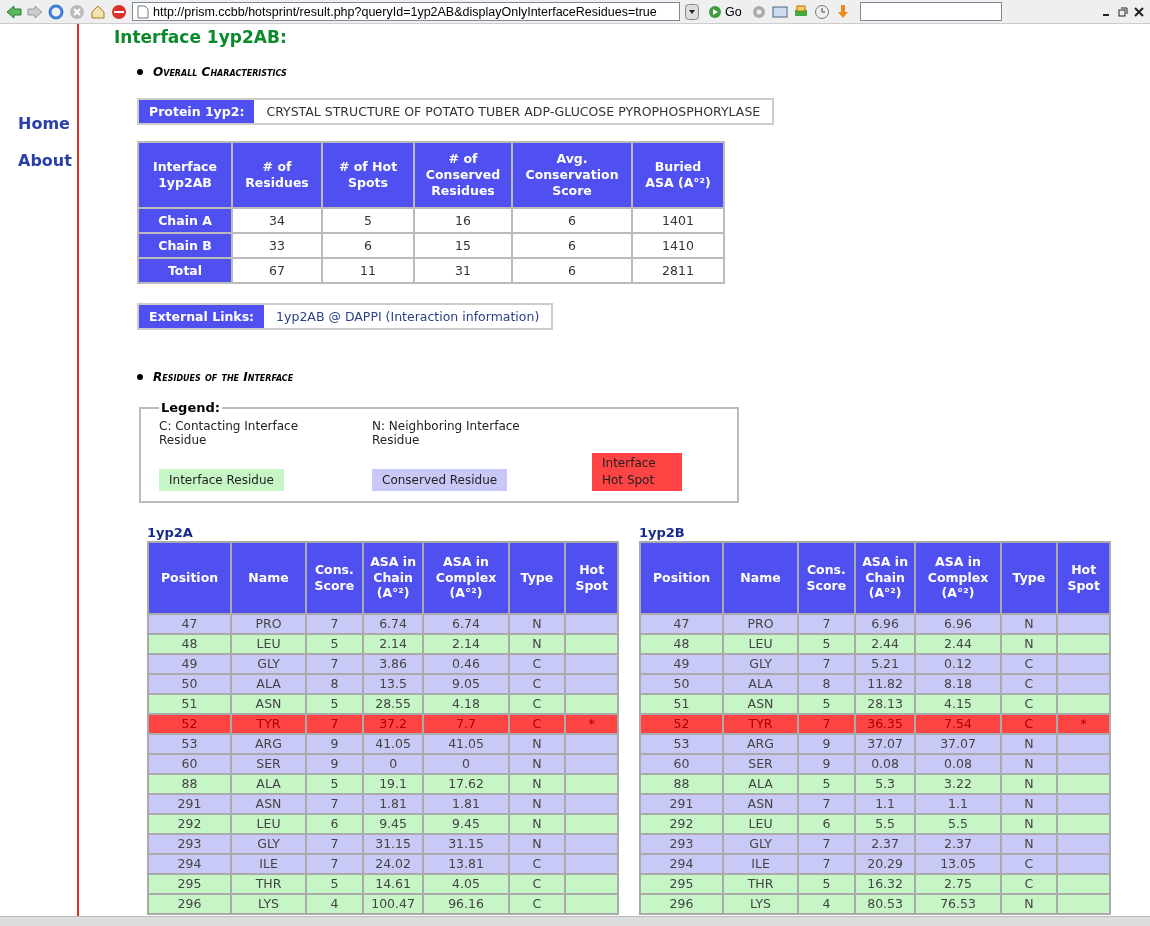  What do you see at coordinates (637, 472) in the screenshot?
I see `legend-swatch: Interface Hot Spot` at bounding box center [637, 472].